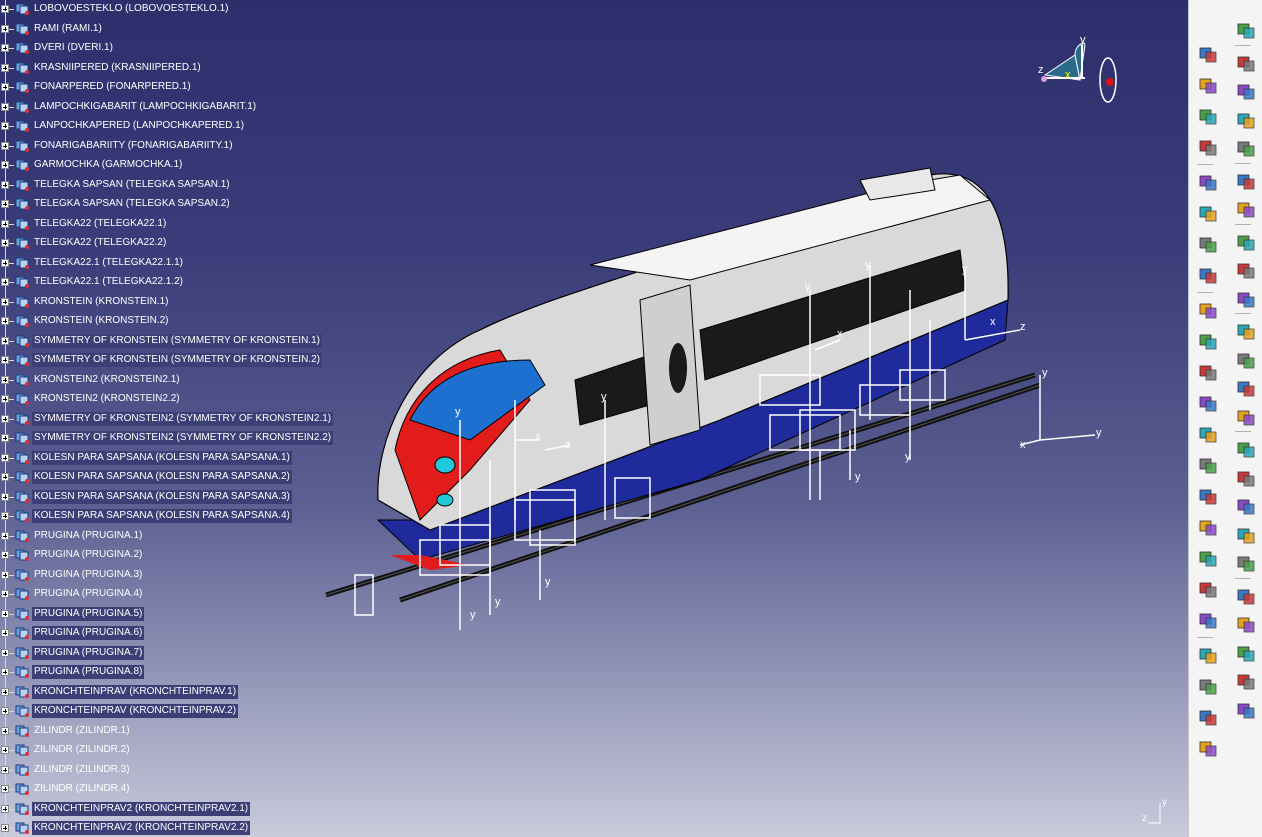 The image size is (1262, 837). I want to click on gear-icon, so click(1247, 243).